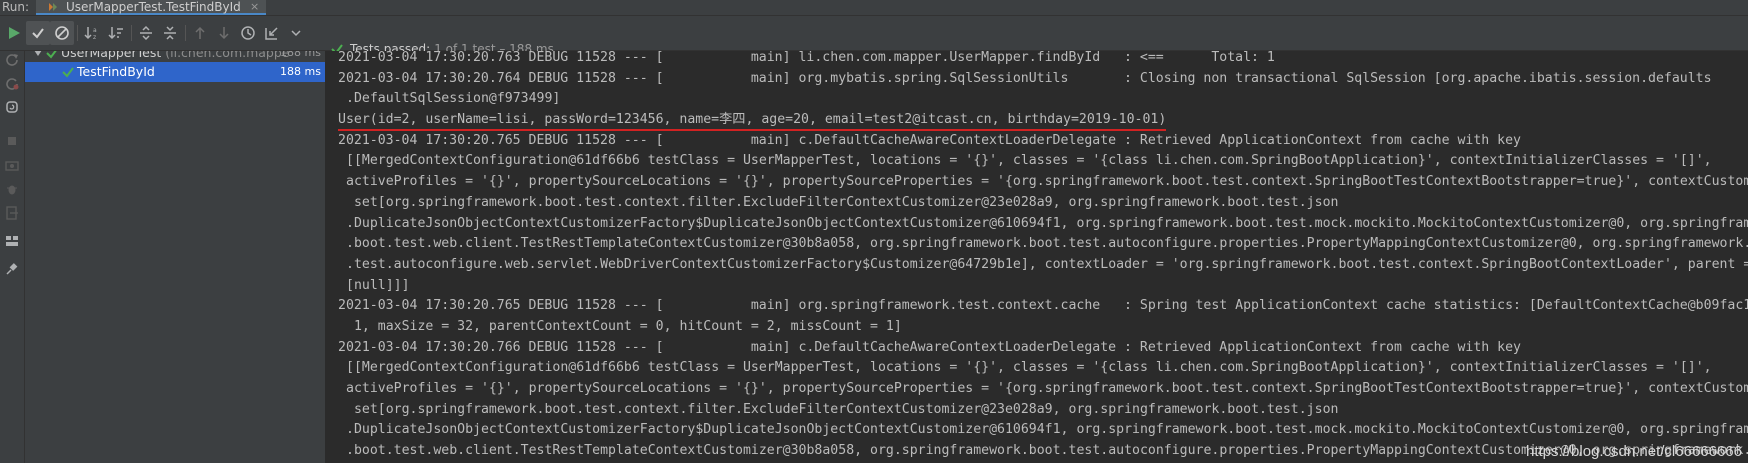 The image size is (1748, 463). What do you see at coordinates (38, 33) in the screenshot?
I see `show-passed-icon` at bounding box center [38, 33].